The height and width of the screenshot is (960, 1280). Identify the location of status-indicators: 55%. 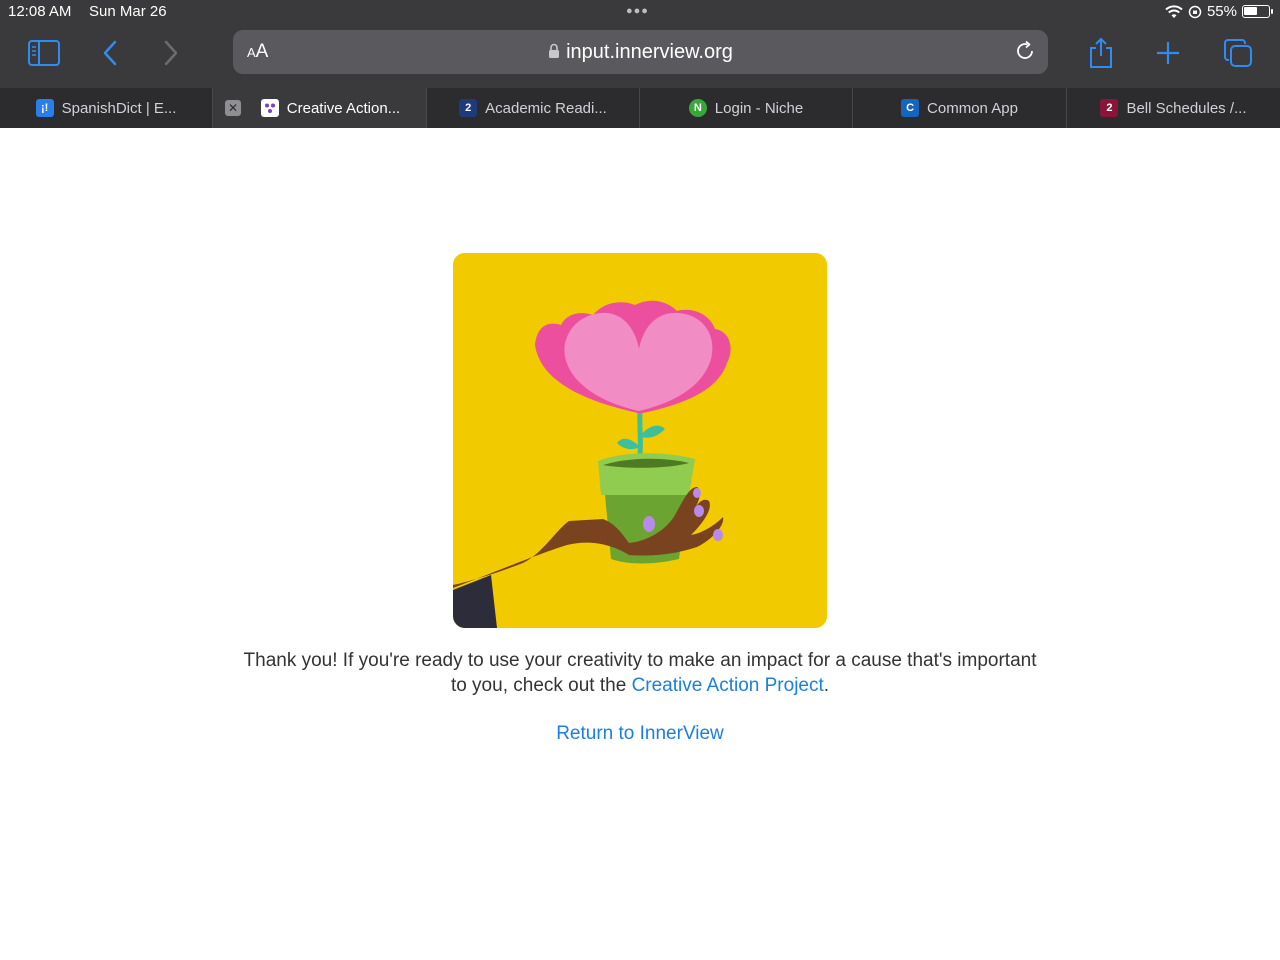
(1219, 11).